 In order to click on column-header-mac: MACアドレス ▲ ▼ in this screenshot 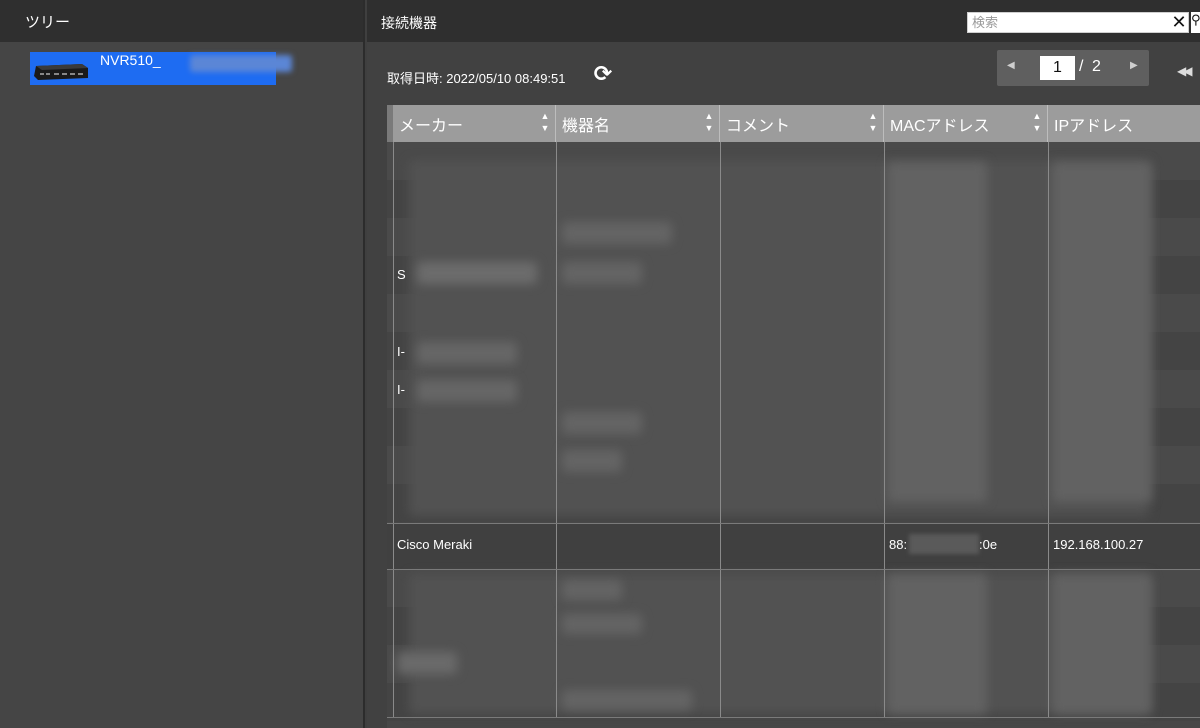, I will do `click(966, 123)`.